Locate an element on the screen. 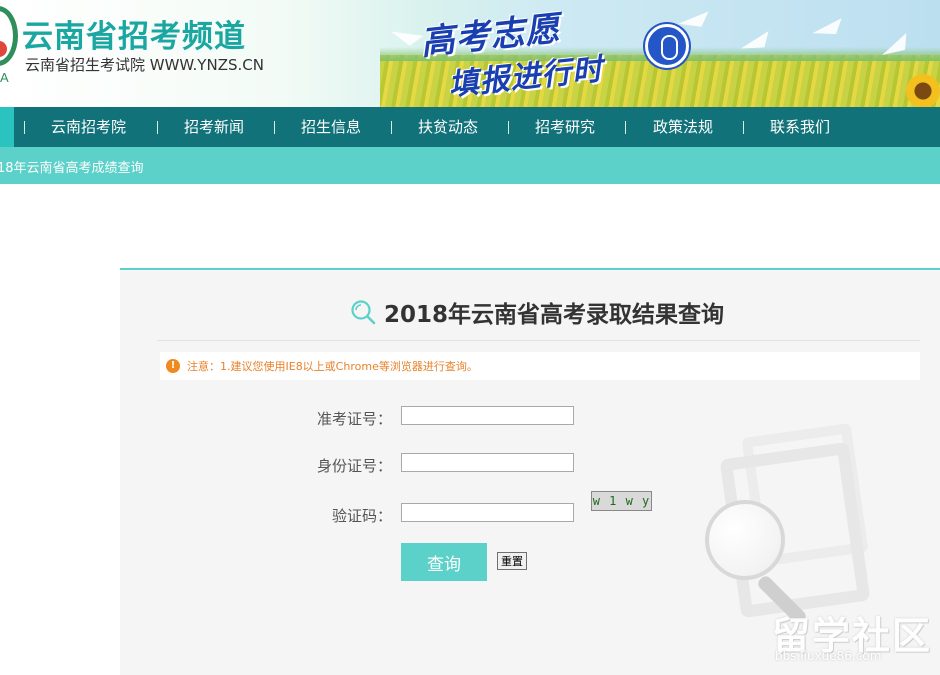  reset-button: 重置 is located at coordinates (512, 561).